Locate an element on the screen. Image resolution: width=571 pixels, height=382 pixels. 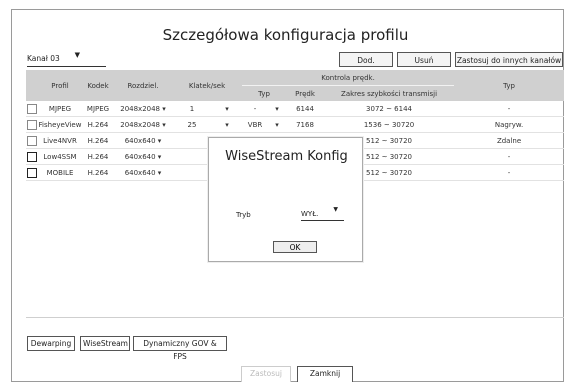
cell-profile: MOBILE is located at coordinates (60, 172).